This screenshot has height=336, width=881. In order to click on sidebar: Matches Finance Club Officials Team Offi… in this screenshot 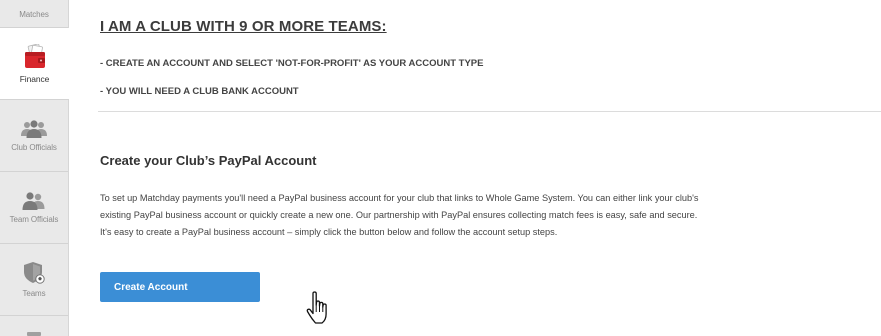, I will do `click(34, 168)`.